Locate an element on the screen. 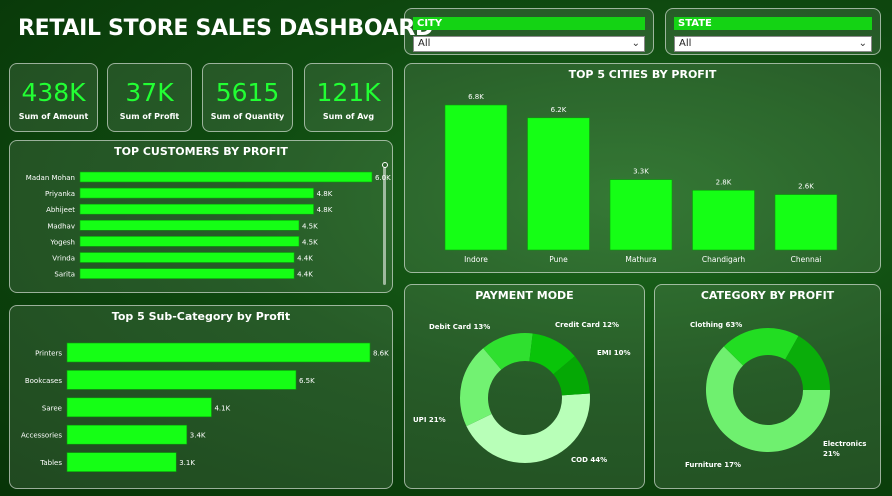 The image size is (892, 496). kpi-value: 438K is located at coordinates (53, 92).